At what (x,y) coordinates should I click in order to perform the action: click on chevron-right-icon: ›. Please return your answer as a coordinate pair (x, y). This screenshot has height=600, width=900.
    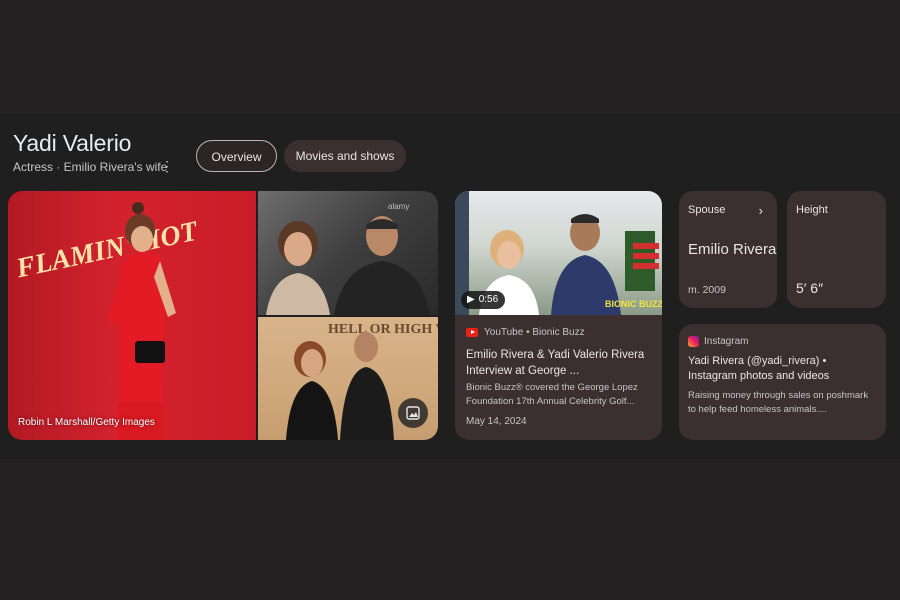
    Looking at the image, I should click on (760, 210).